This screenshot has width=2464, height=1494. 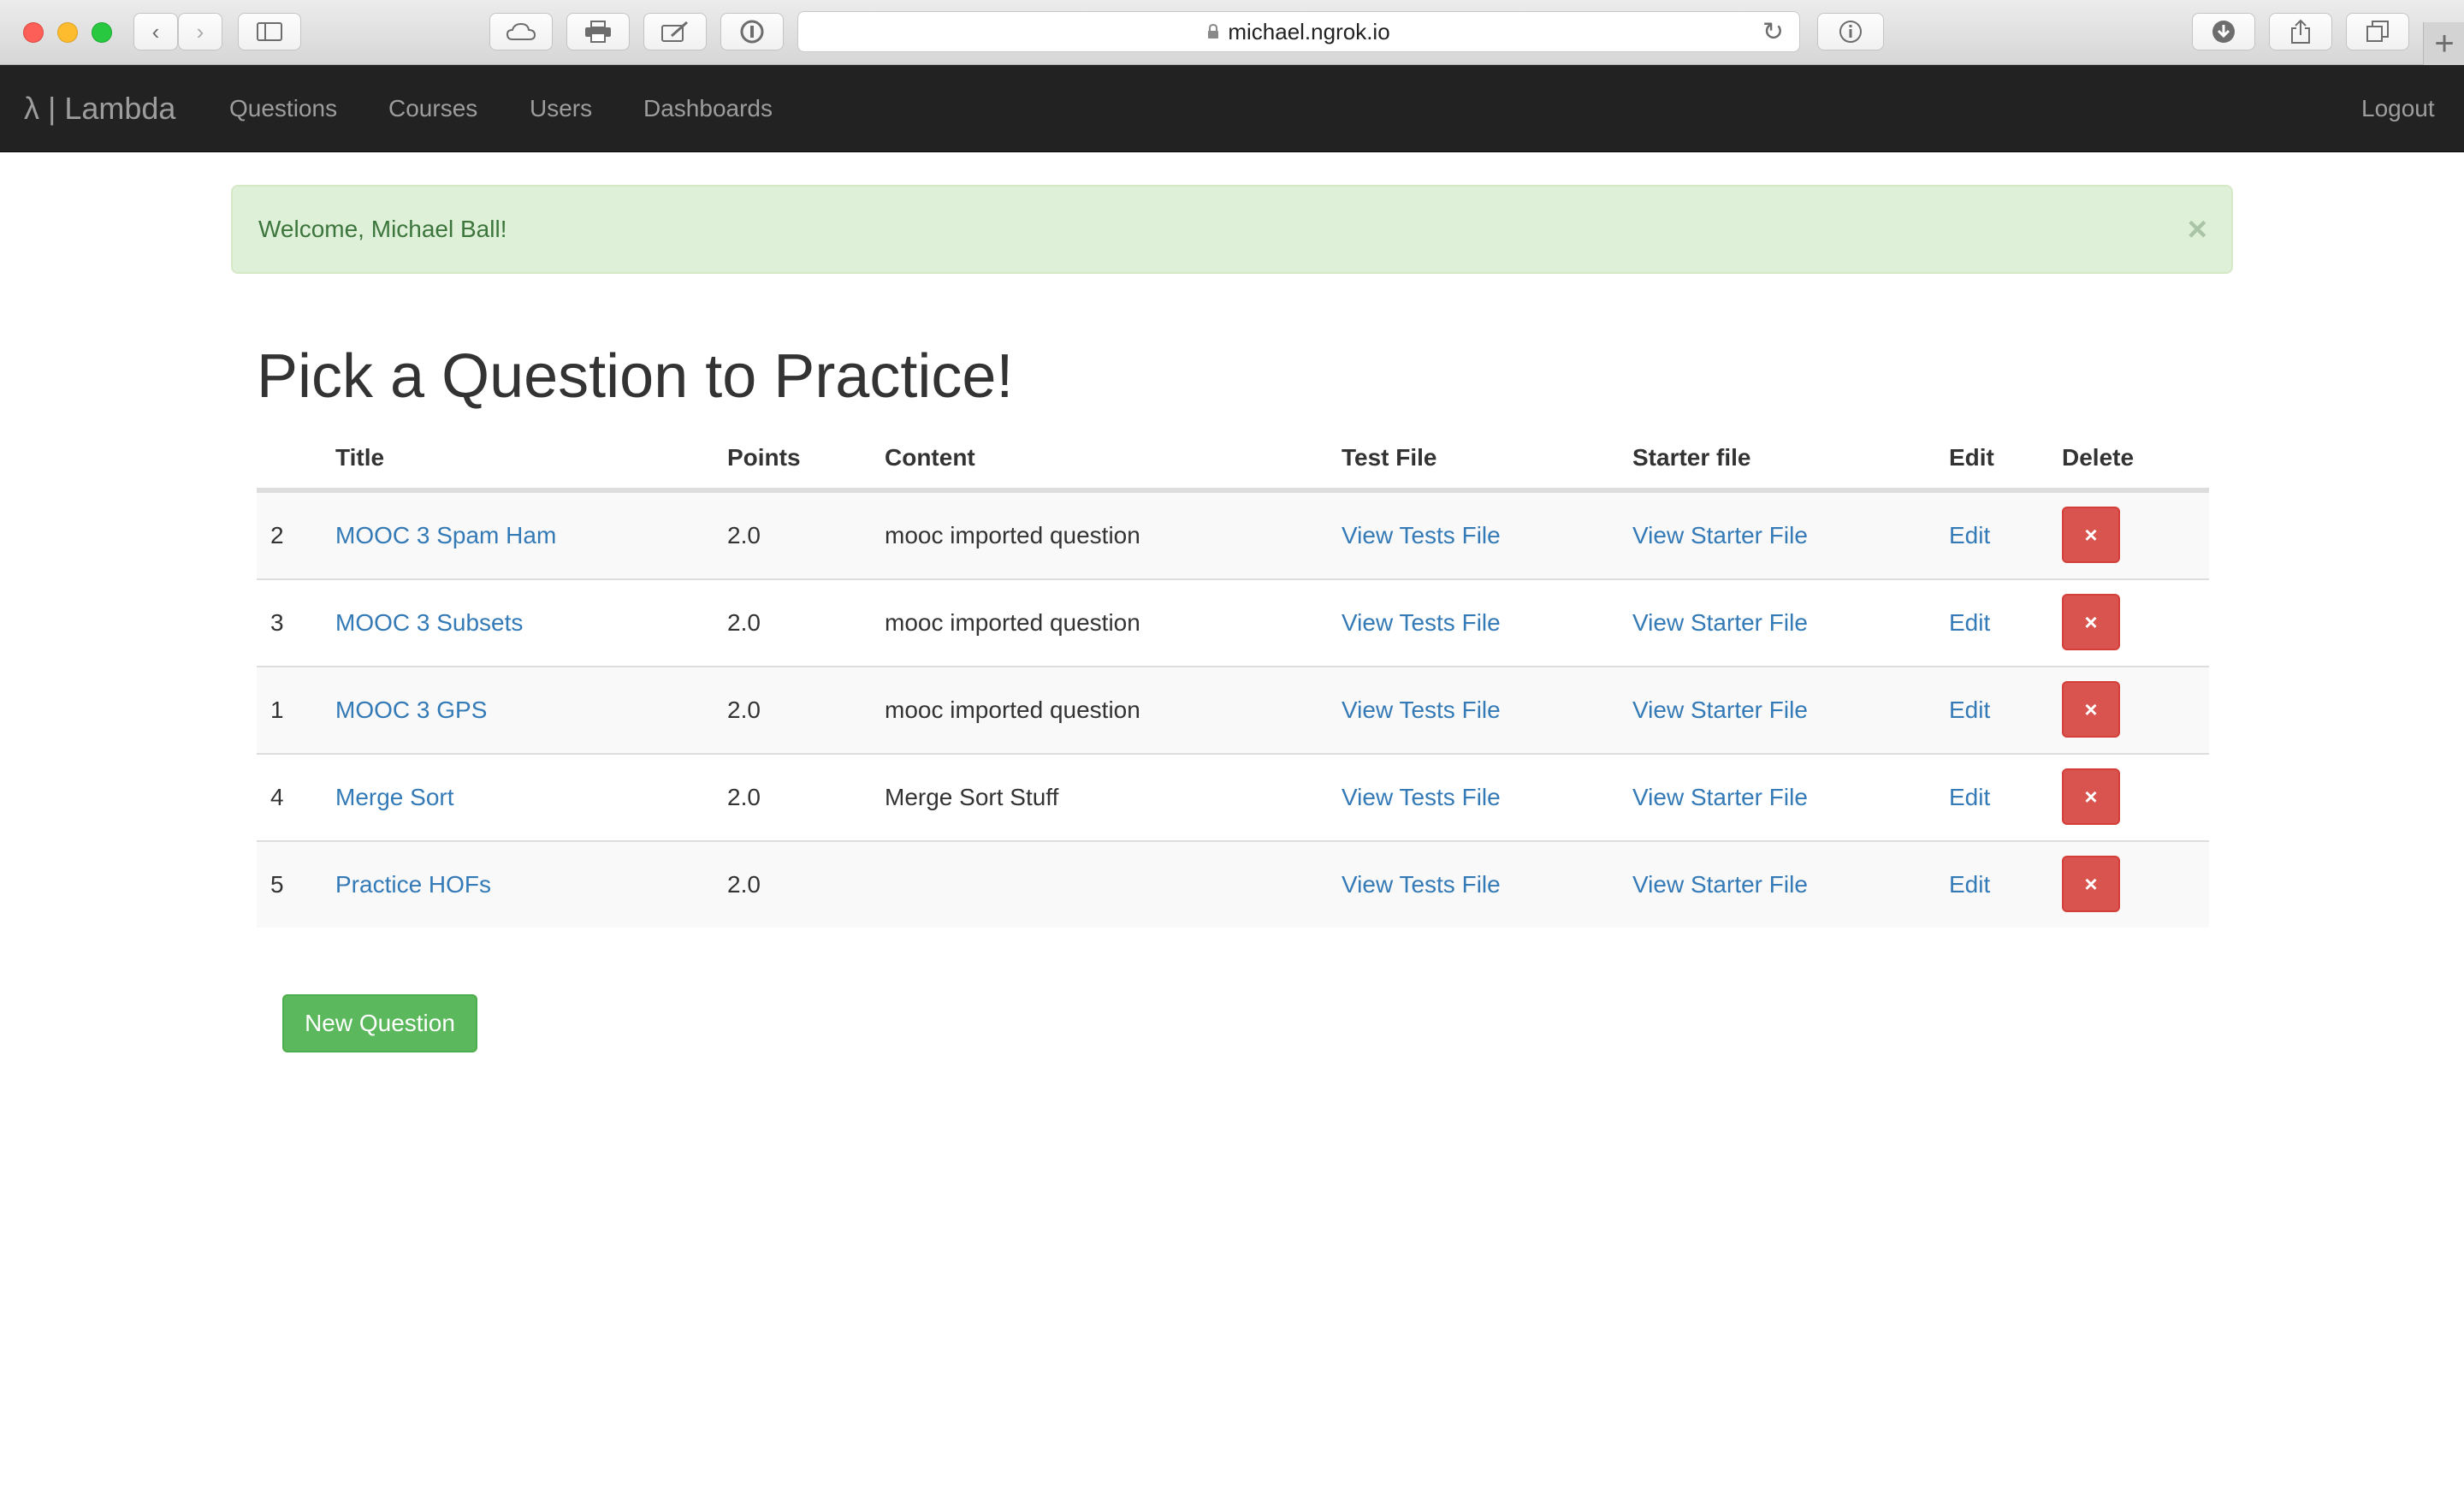 I want to click on password-button, so click(x=752, y=31).